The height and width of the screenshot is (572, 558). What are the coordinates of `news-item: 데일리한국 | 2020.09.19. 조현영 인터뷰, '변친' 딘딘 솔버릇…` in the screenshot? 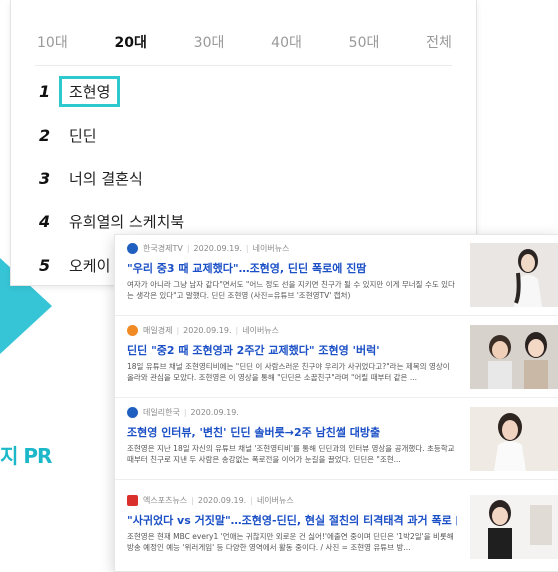 It's located at (336, 439).